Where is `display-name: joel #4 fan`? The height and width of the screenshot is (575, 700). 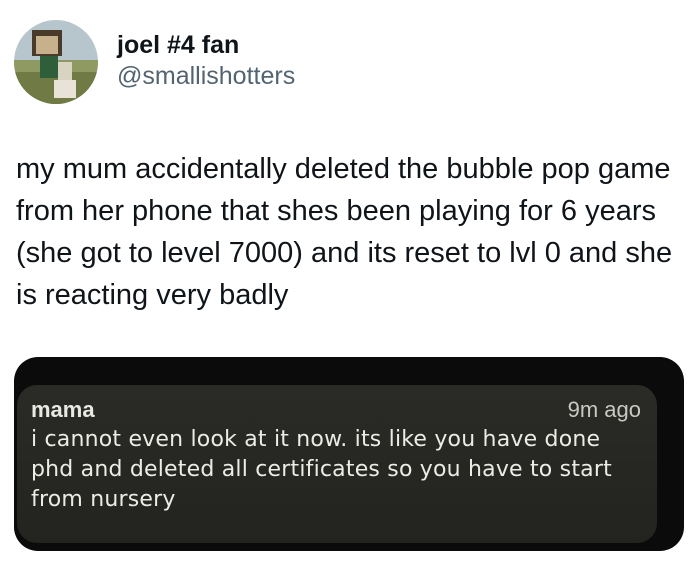 display-name: joel #4 fan is located at coordinates (206, 45).